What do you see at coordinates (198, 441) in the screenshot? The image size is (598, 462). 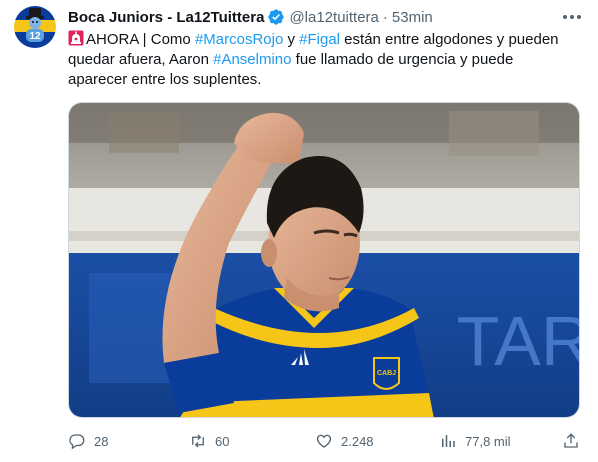 I see `retweet-icon` at bounding box center [198, 441].